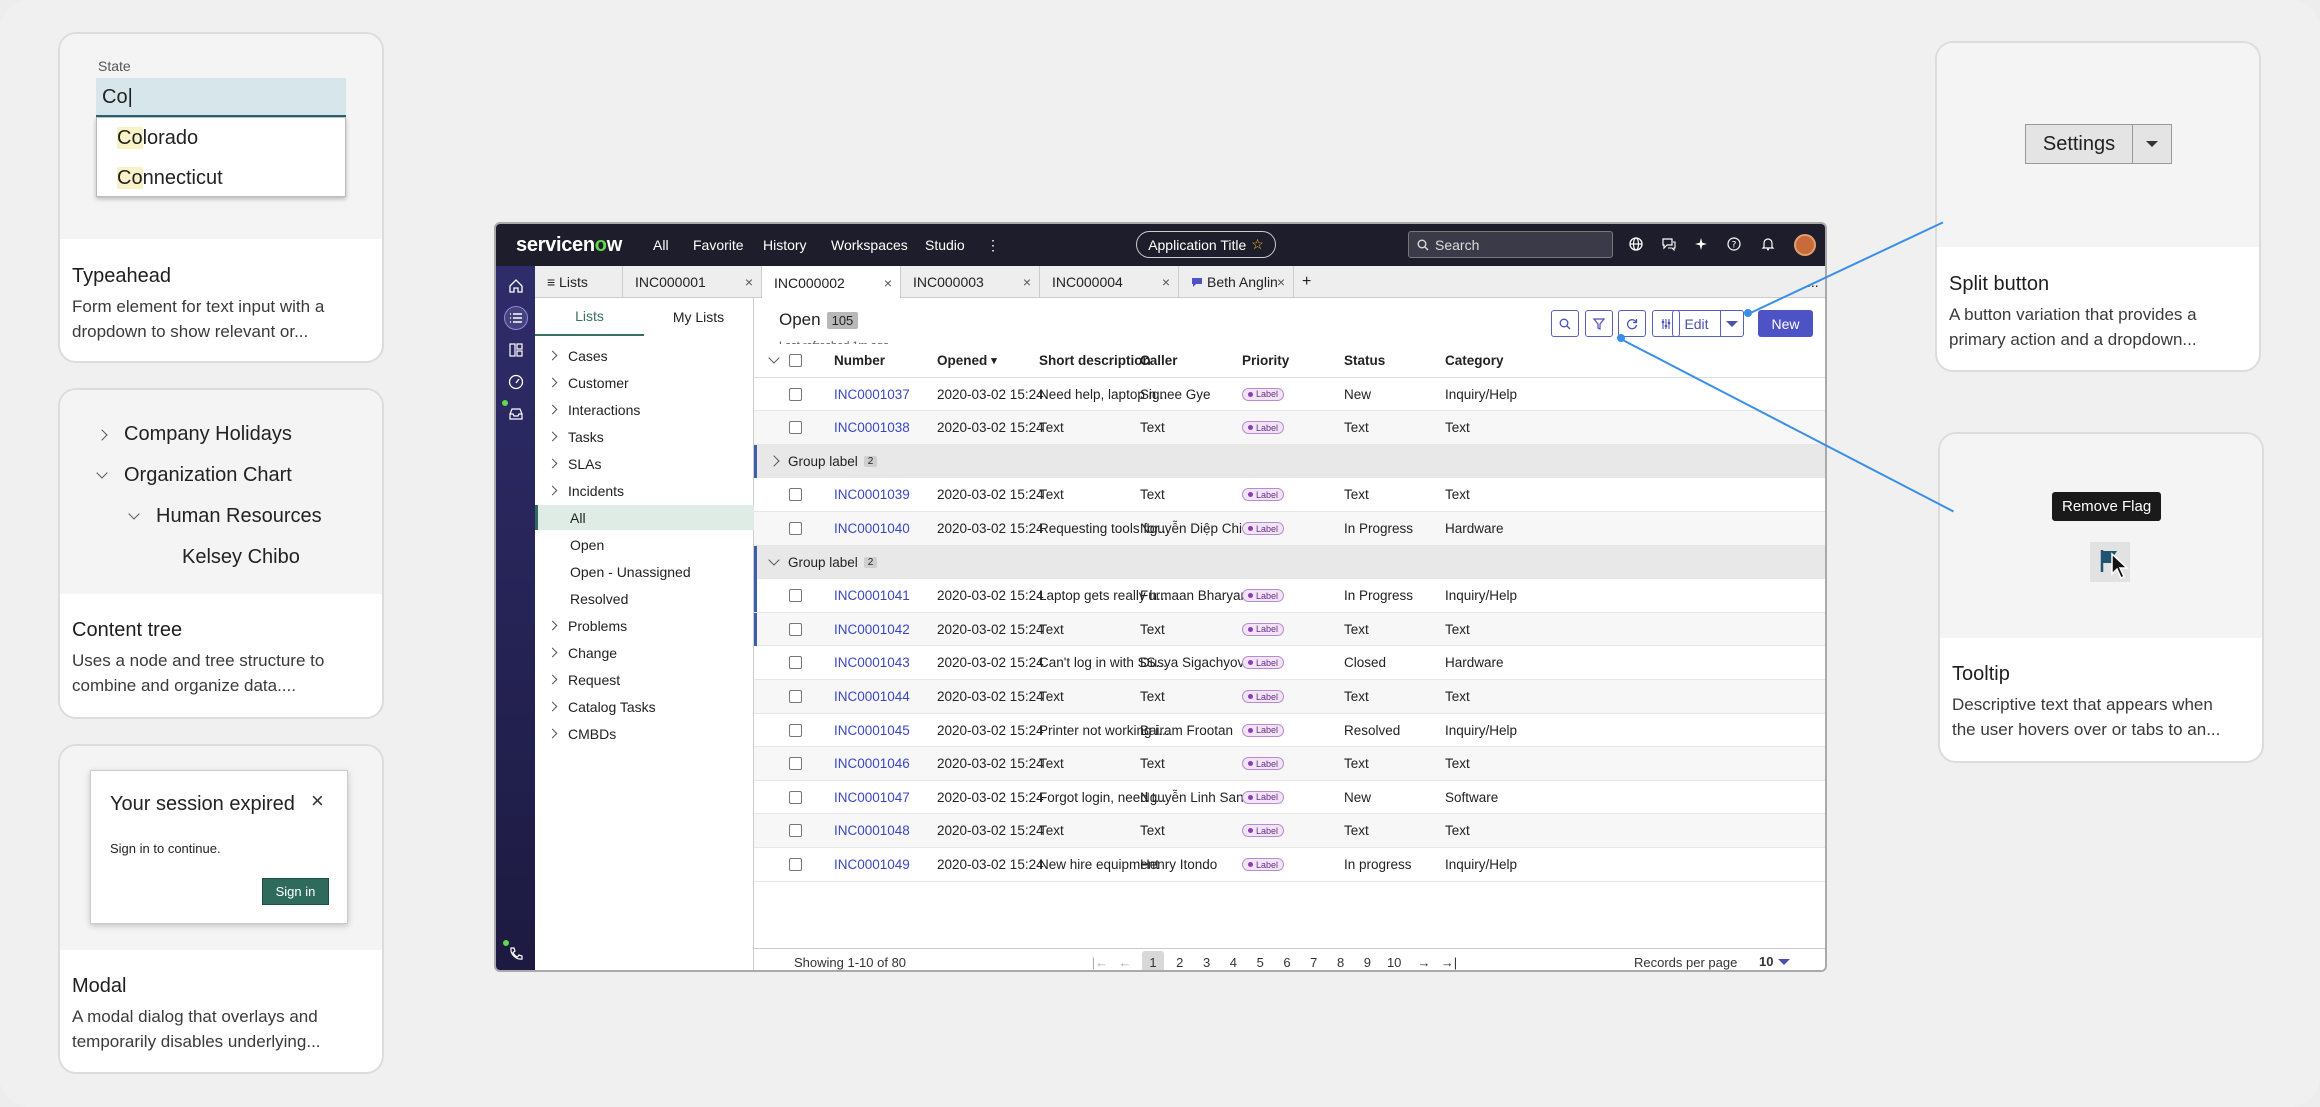 Image resolution: width=2320 pixels, height=1107 pixels. I want to click on column-header-number: Number, so click(859, 360).